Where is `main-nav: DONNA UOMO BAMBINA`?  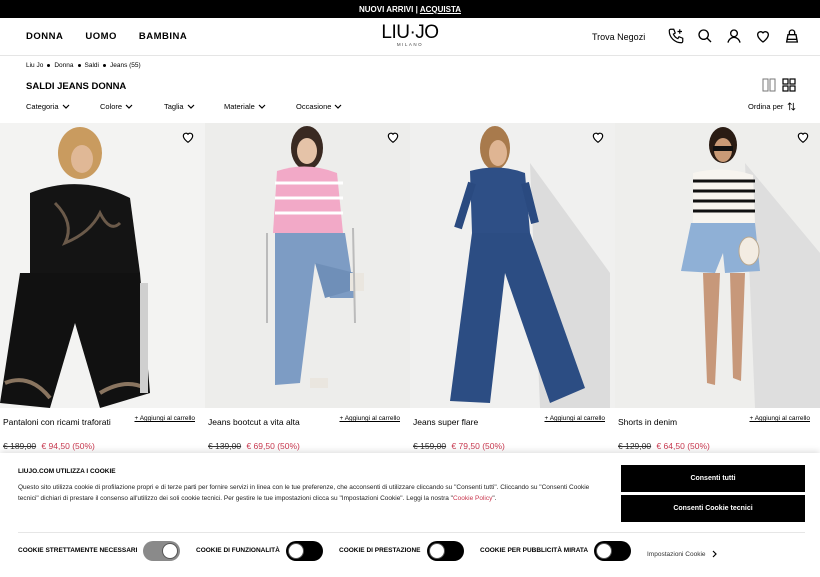
main-nav: DONNA UOMO BAMBINA is located at coordinates (106, 36).